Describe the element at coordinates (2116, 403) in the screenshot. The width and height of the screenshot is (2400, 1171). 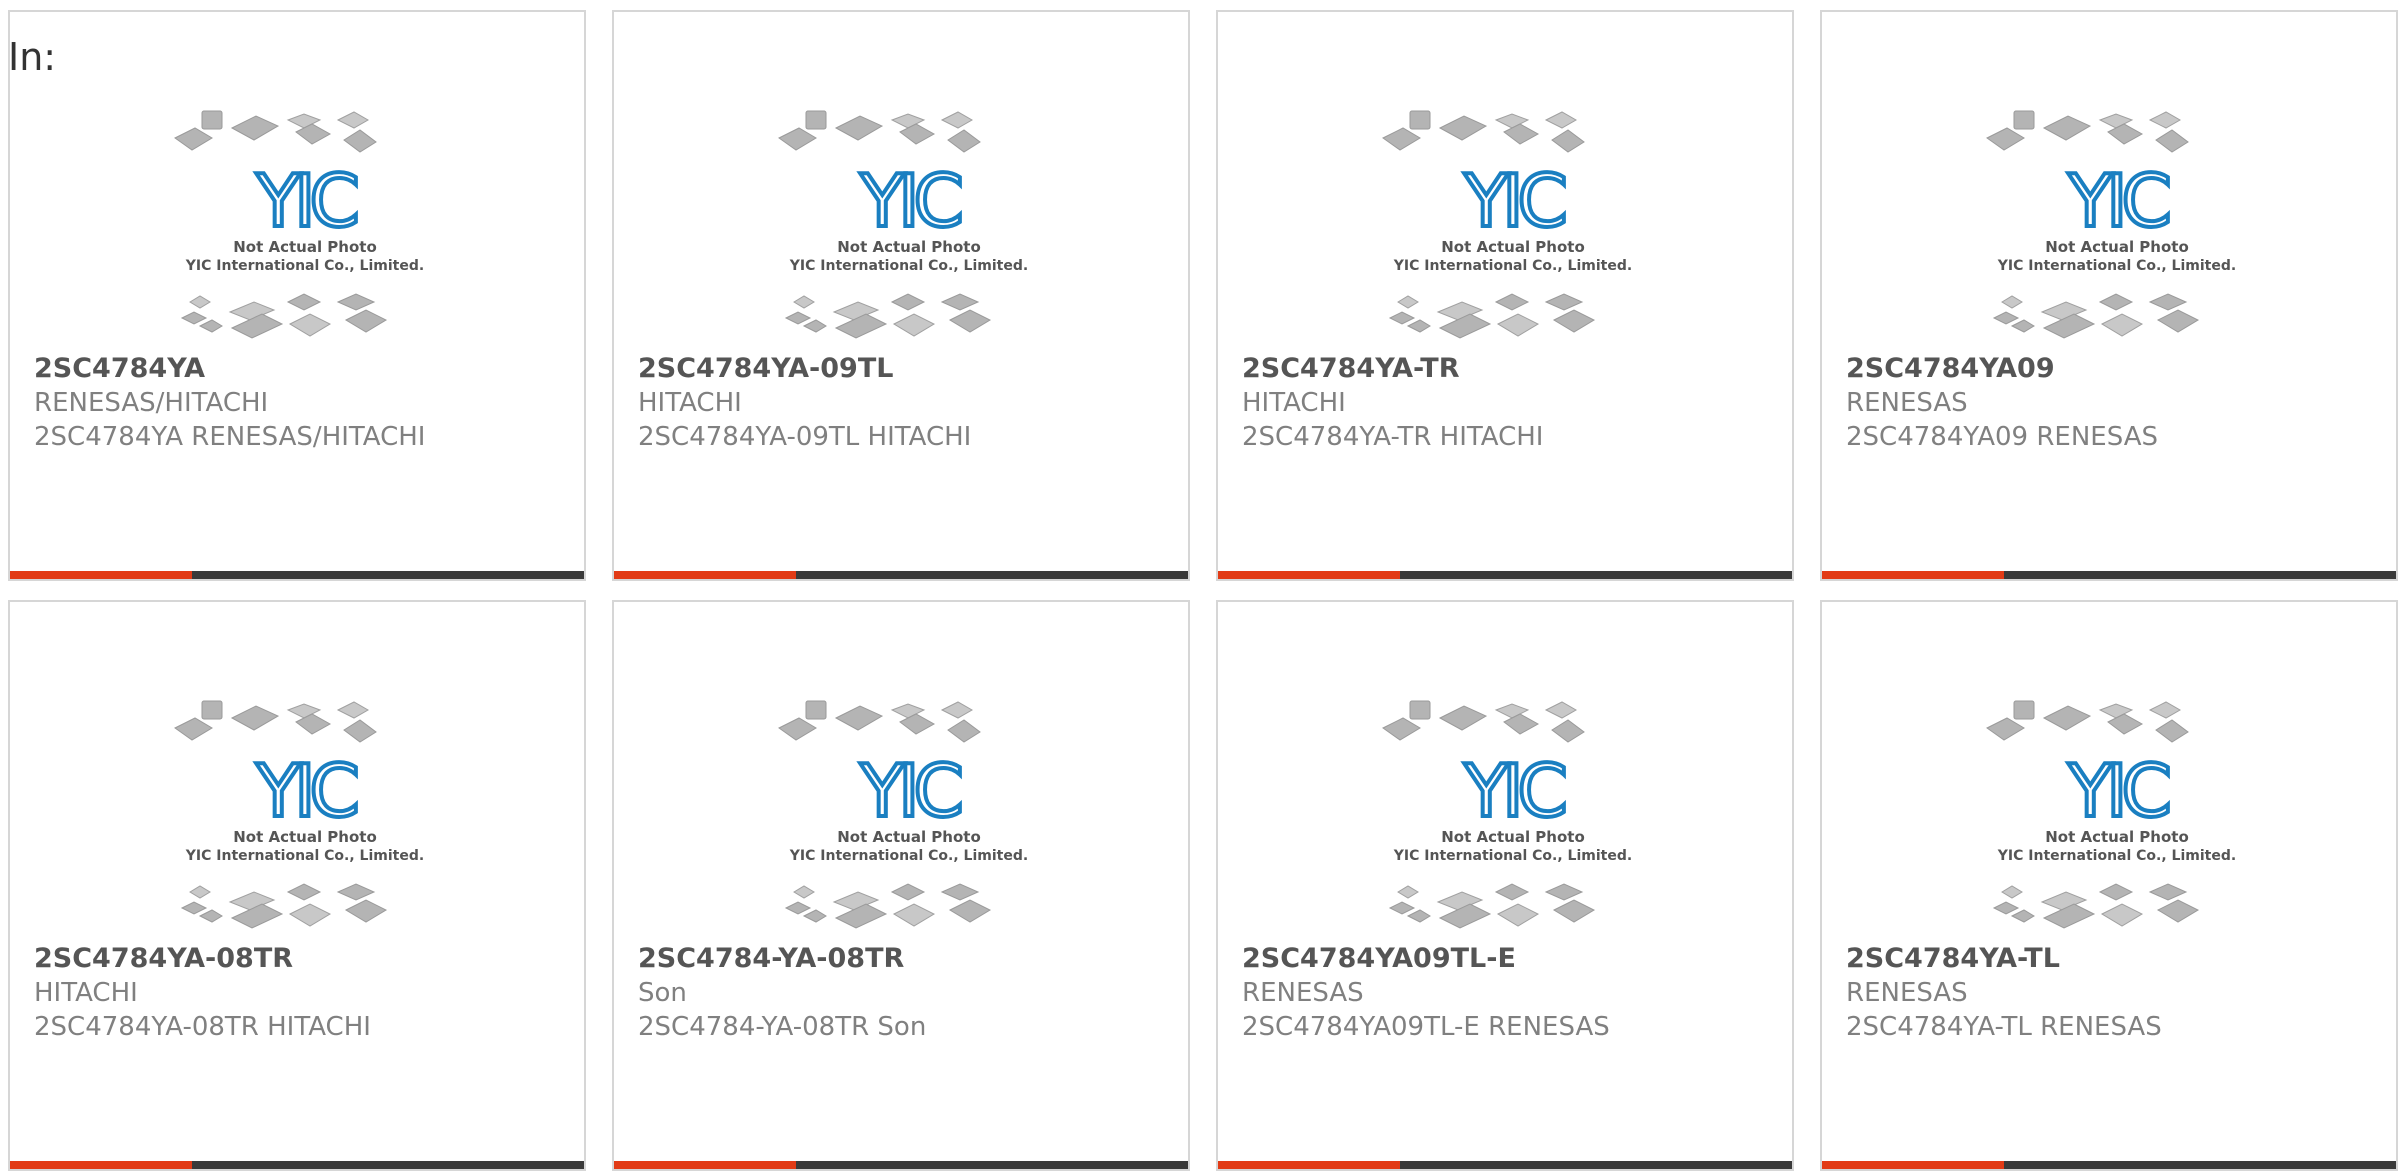
I see `product-info: 2SC4784YA09 RENESAS 2SC4784YA09 RENESAS` at that location.